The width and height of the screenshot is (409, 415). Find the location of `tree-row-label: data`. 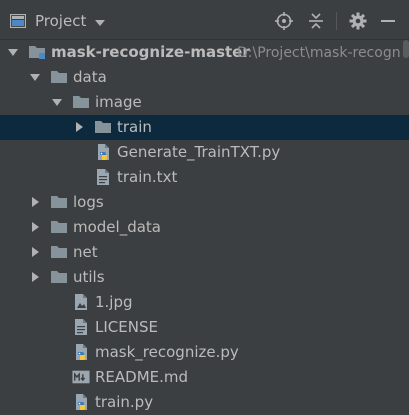

tree-row-label: data is located at coordinates (90, 77).